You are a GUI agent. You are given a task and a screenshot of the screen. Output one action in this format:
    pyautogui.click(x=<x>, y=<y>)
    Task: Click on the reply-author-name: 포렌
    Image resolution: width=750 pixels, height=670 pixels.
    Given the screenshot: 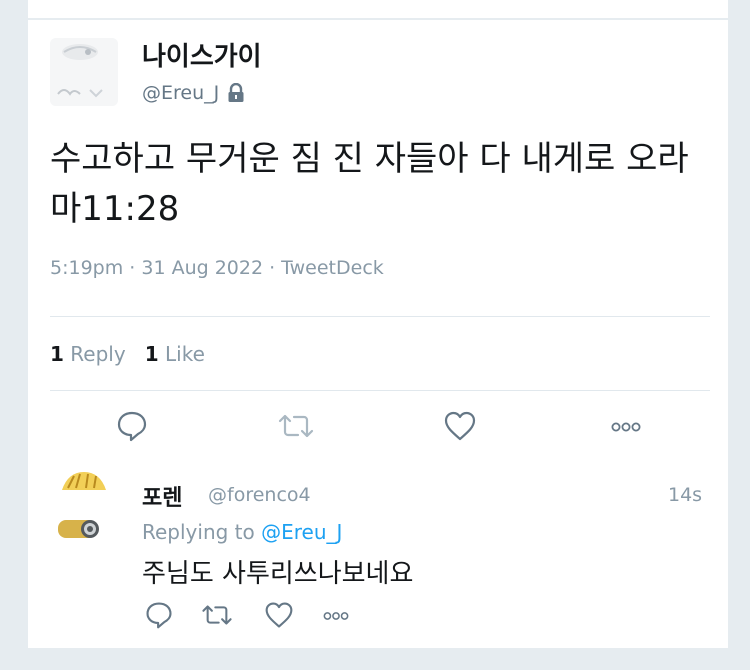 What is the action you would take?
    pyautogui.click(x=162, y=496)
    